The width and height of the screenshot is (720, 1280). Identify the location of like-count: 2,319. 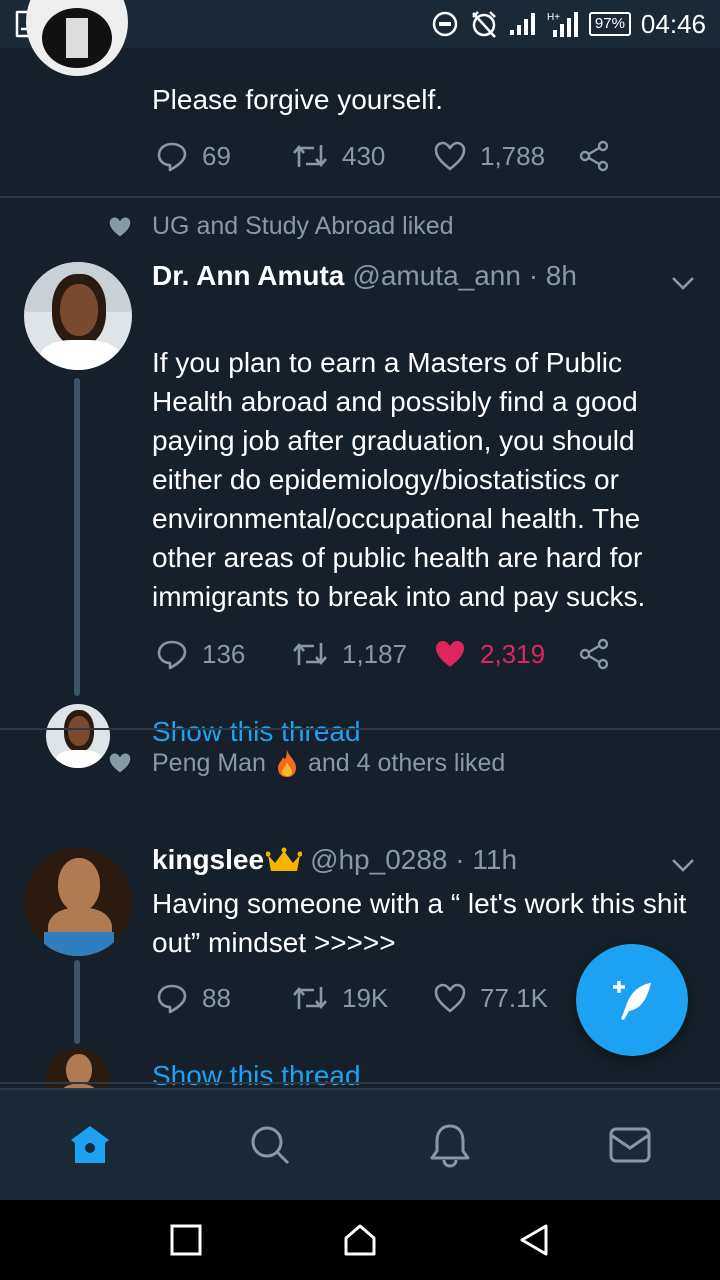
(513, 653).